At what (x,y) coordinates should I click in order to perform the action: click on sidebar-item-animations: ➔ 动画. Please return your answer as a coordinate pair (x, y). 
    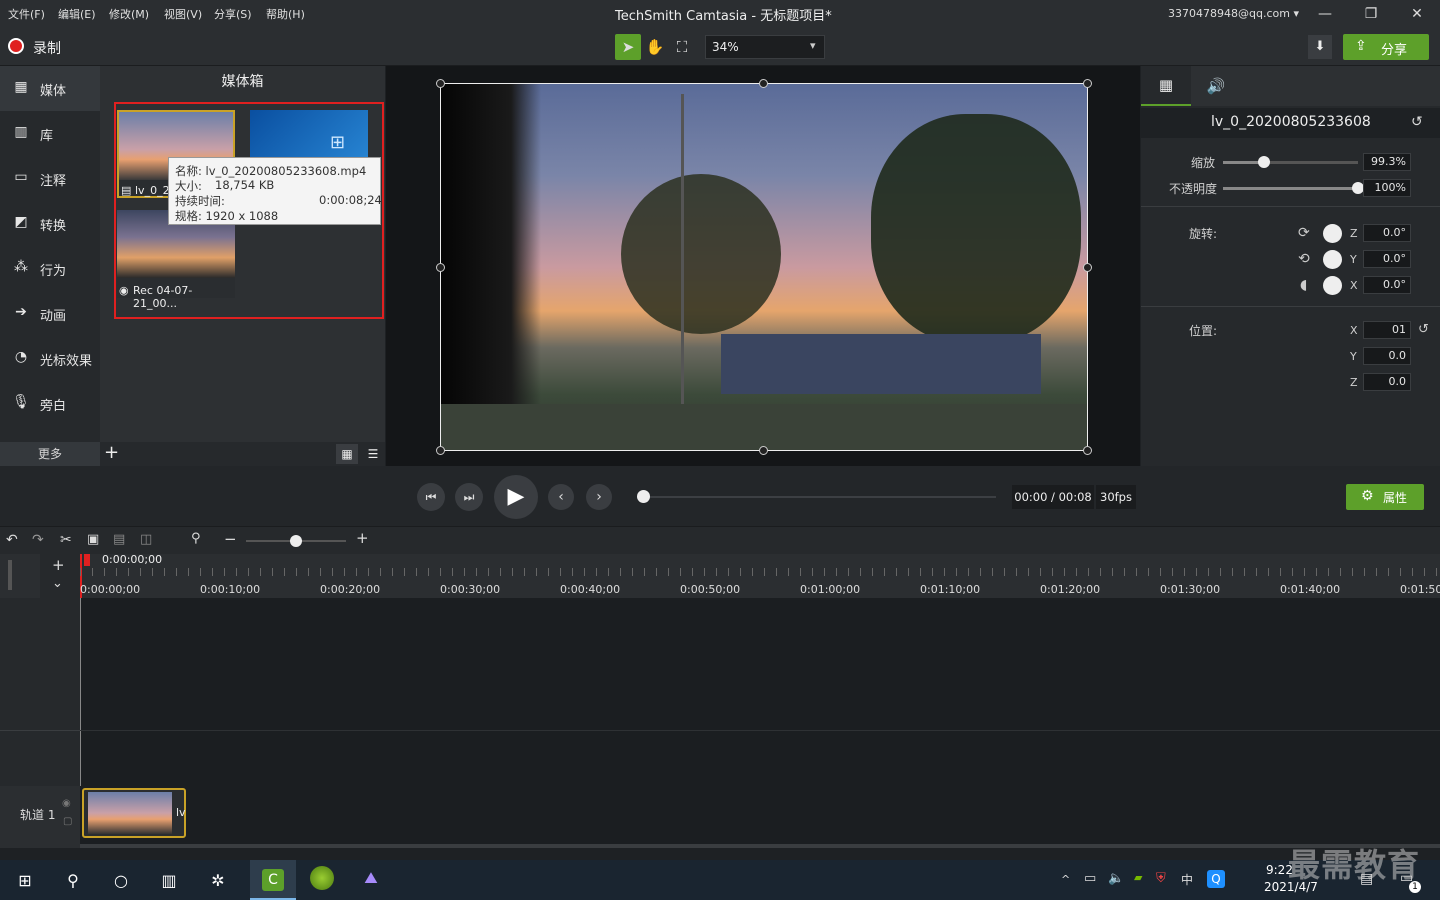
    Looking at the image, I should click on (50, 313).